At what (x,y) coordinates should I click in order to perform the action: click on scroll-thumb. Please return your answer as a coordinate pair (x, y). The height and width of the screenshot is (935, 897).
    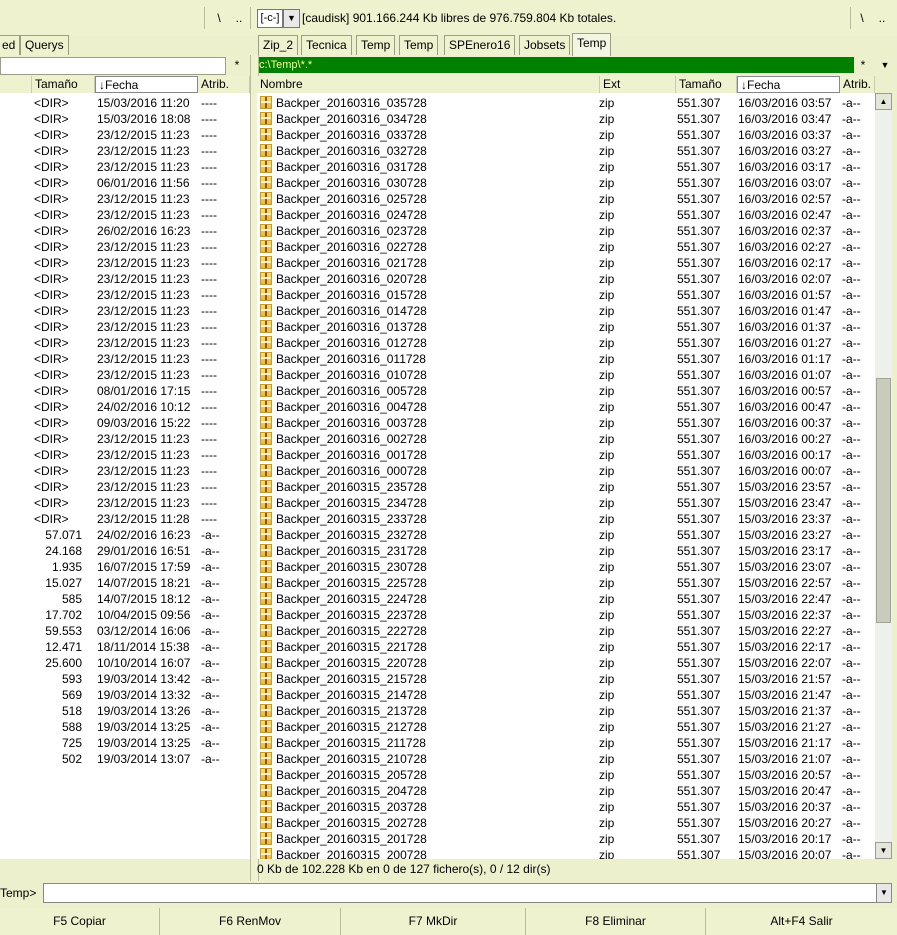
    Looking at the image, I should click on (883, 500).